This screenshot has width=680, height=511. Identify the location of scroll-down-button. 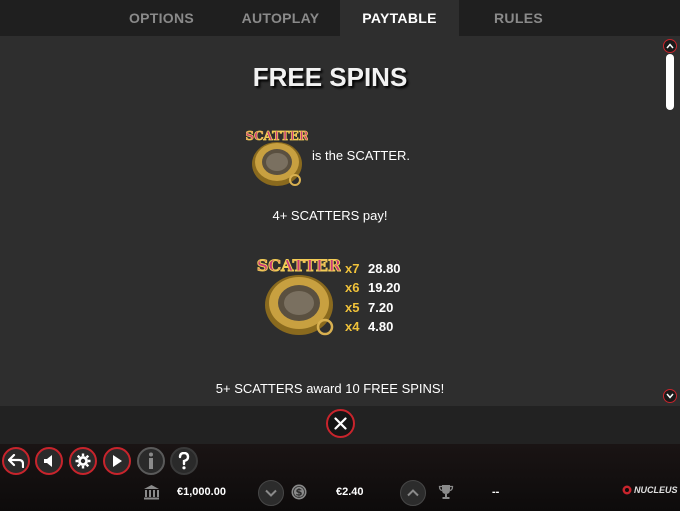
(670, 396).